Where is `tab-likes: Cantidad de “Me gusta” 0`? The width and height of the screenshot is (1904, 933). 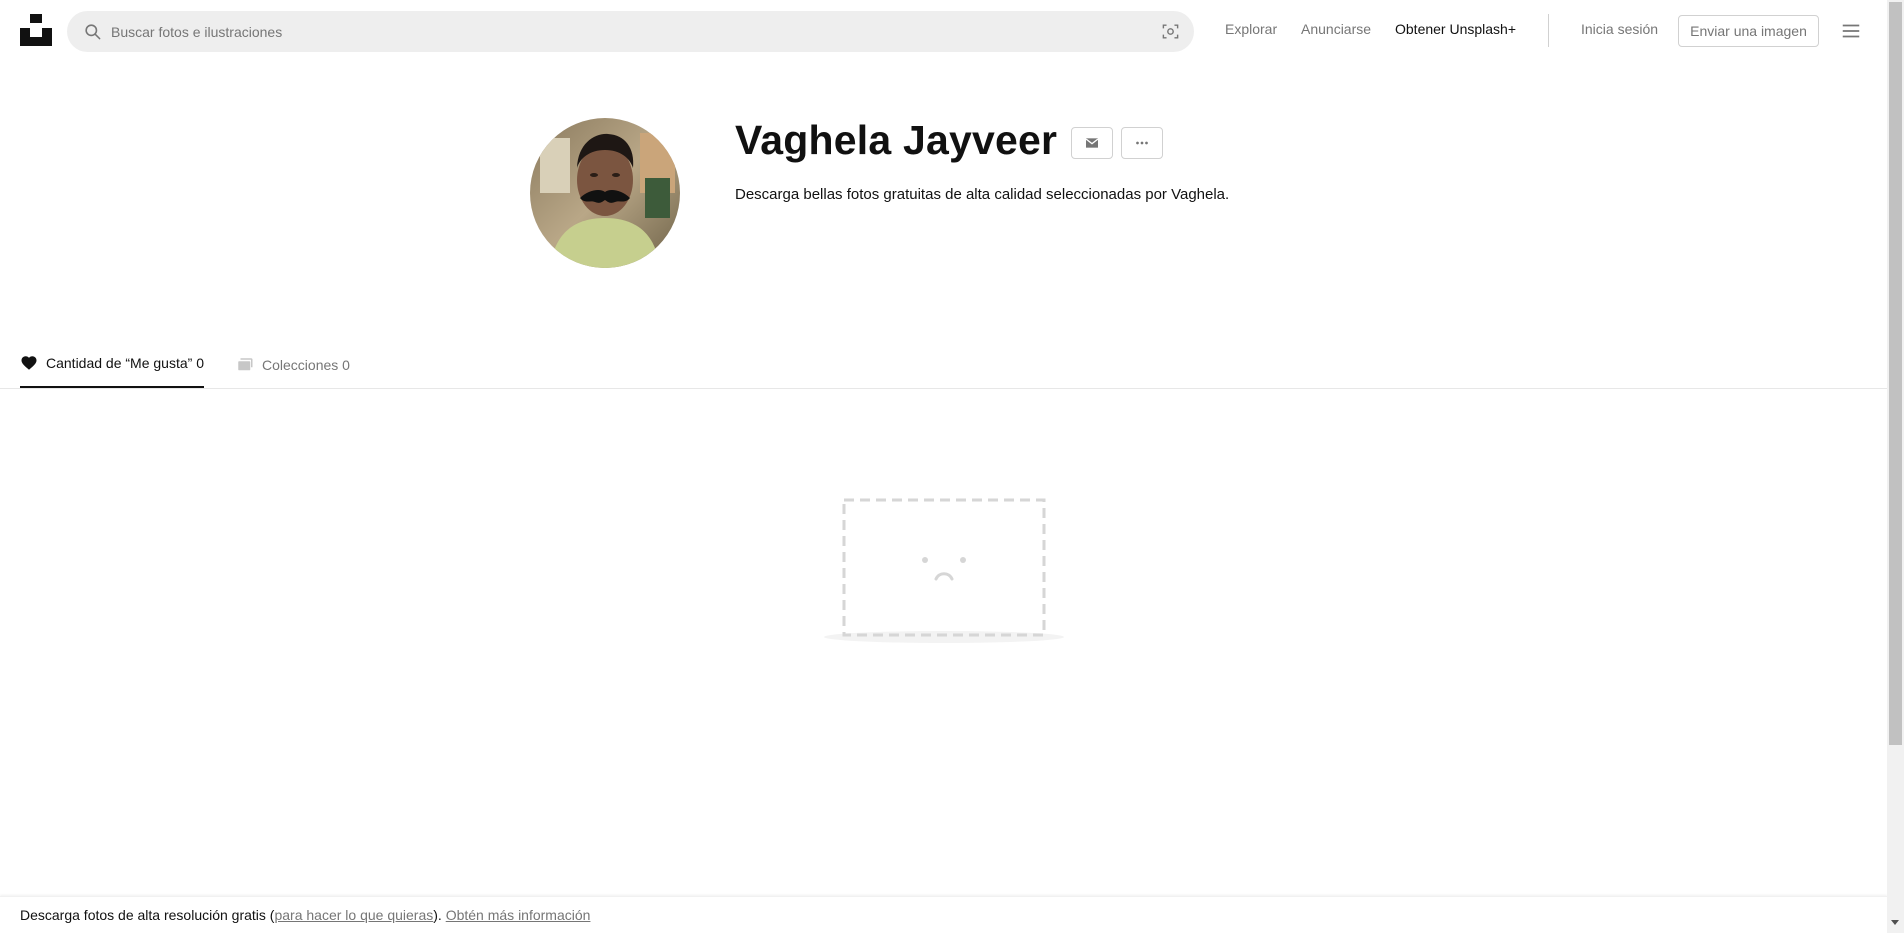 tab-likes: Cantidad de “Me gusta” 0 is located at coordinates (112, 364).